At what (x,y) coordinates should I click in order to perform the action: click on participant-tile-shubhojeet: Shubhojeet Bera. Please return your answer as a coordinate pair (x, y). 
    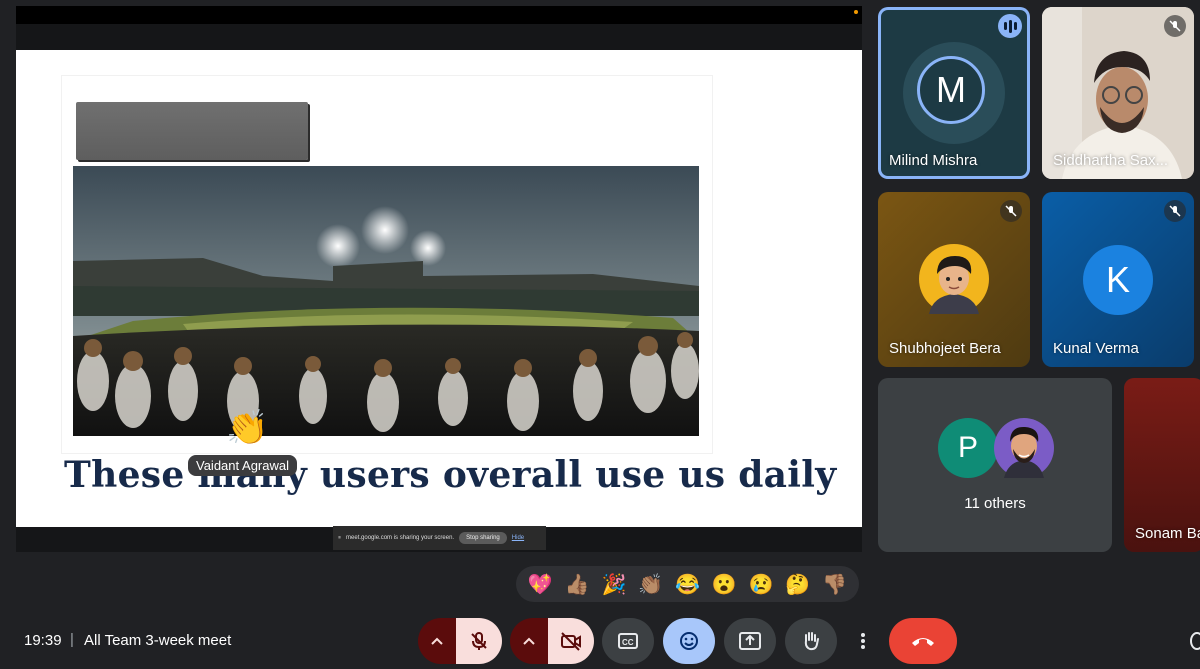
    Looking at the image, I should click on (954, 279).